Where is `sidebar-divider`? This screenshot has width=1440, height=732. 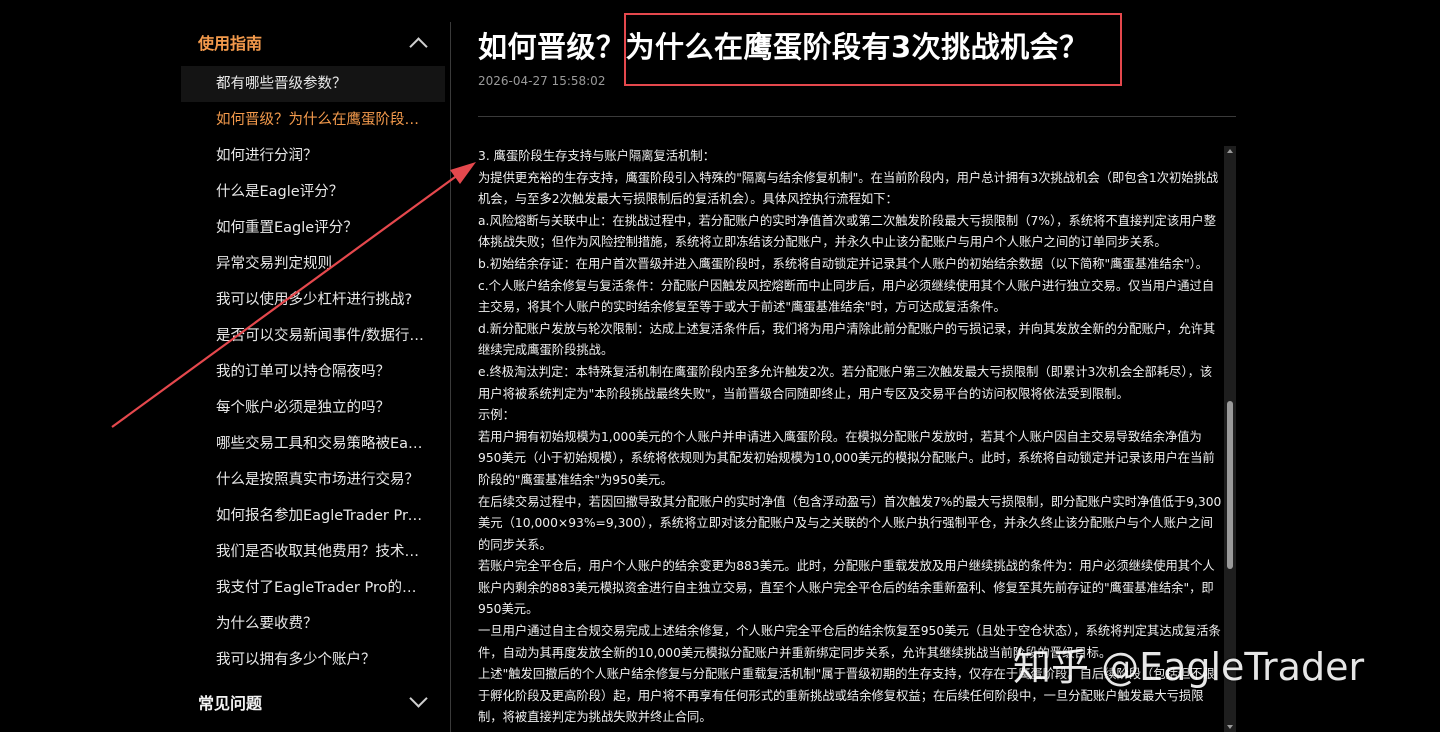 sidebar-divider is located at coordinates (450, 377).